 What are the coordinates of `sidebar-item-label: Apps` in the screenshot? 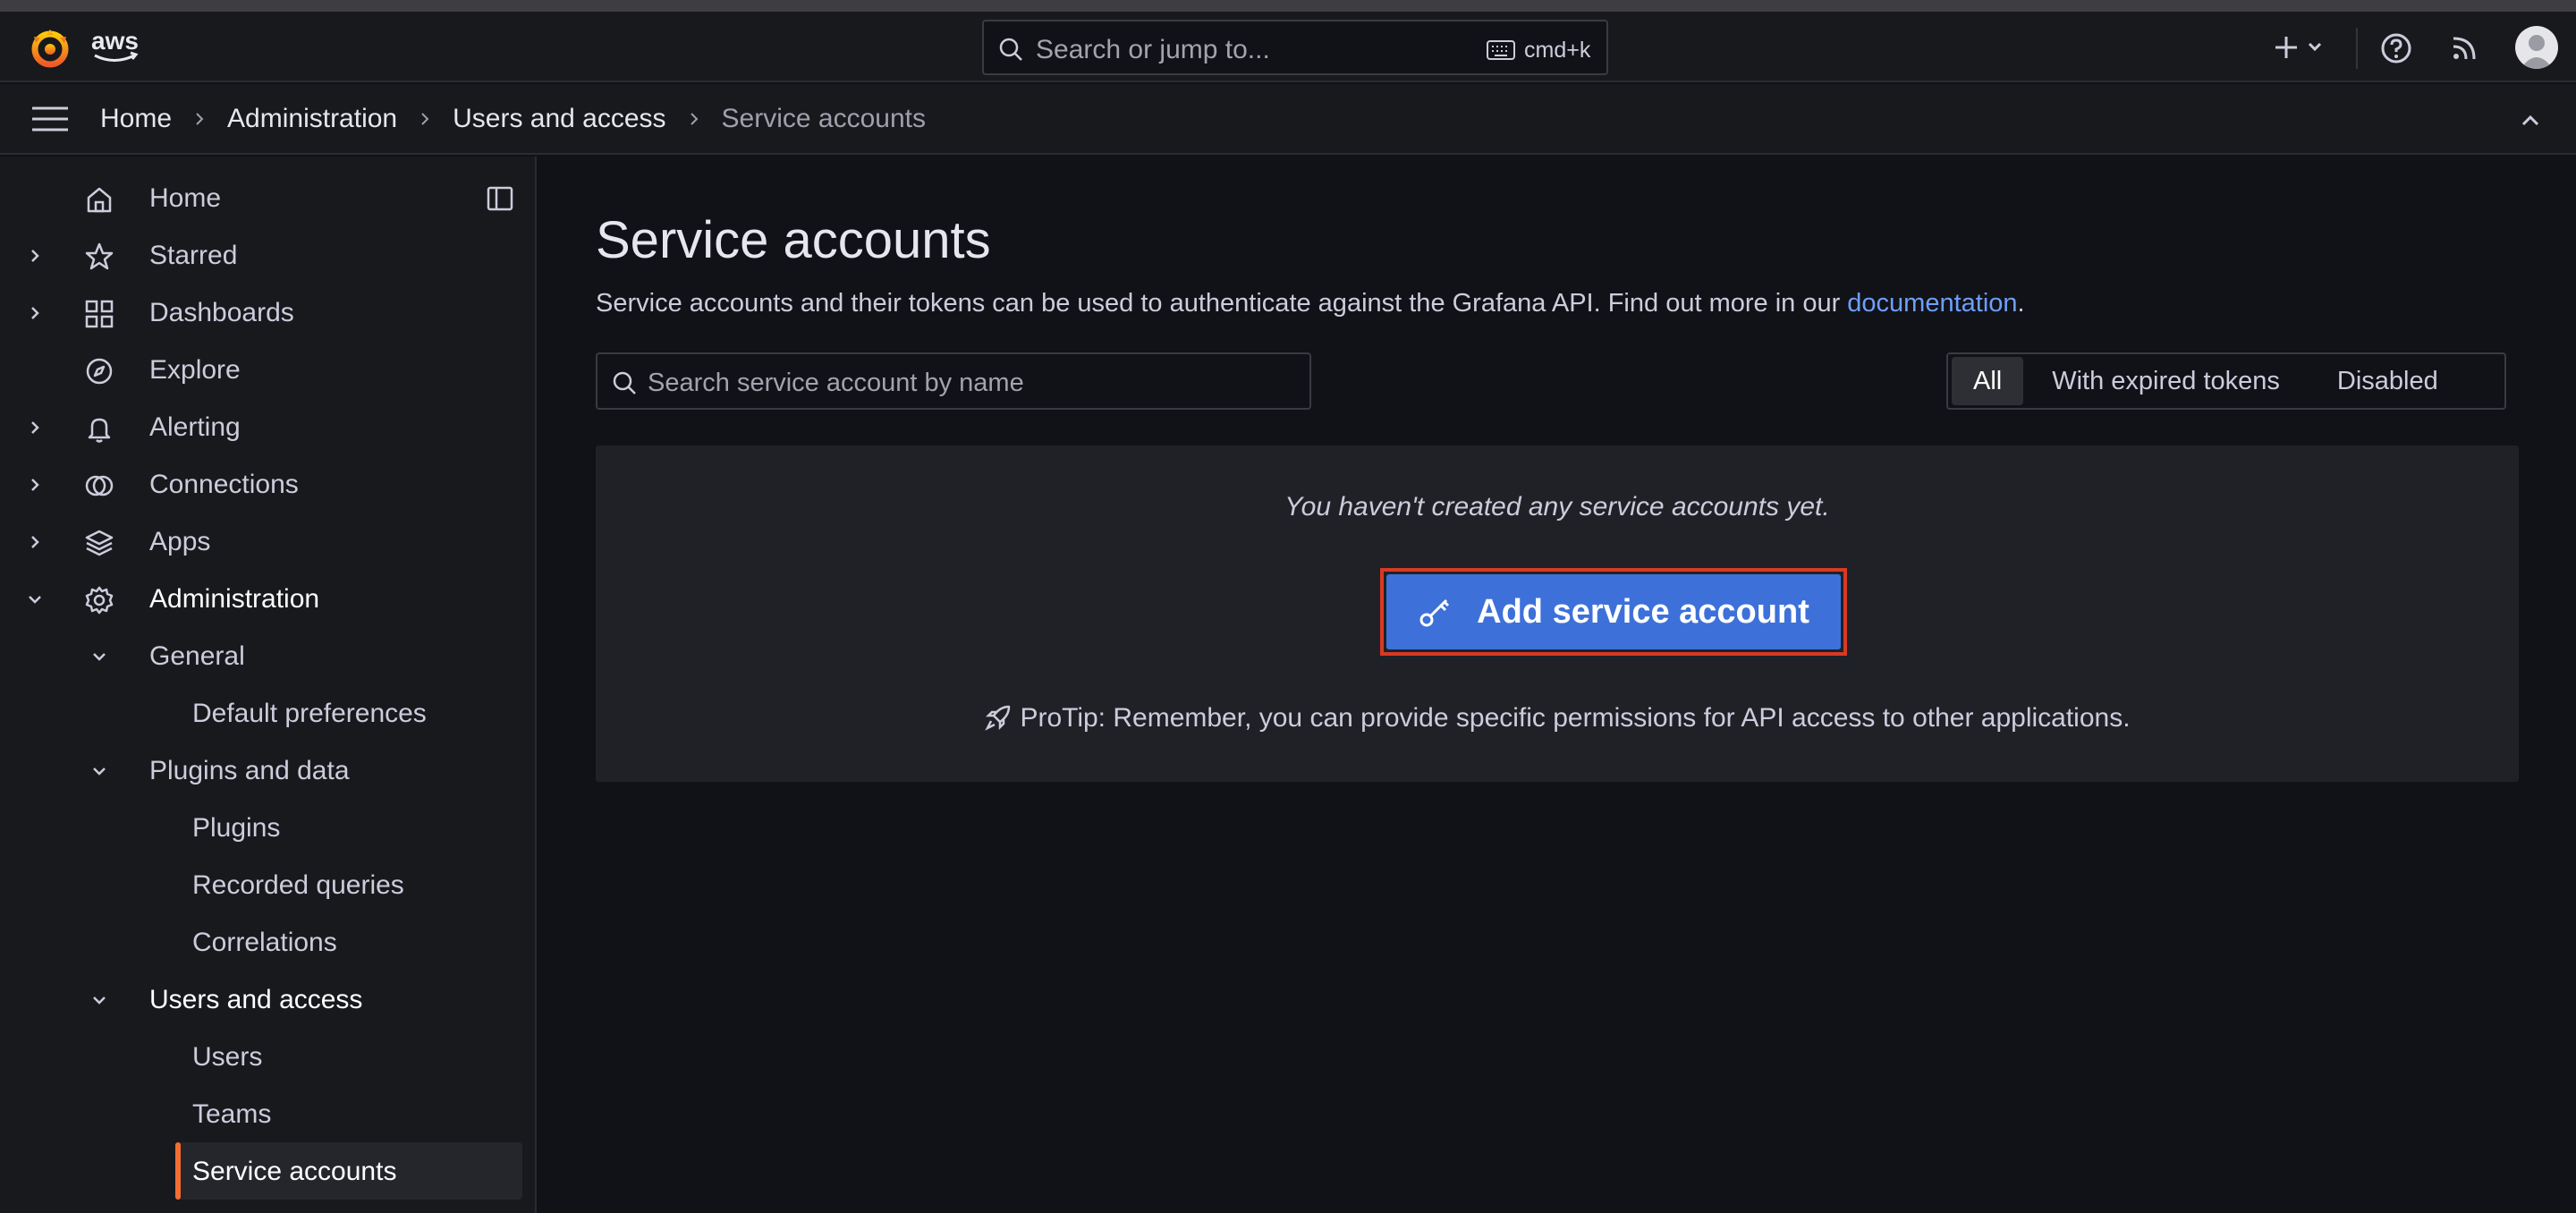 It's located at (180, 541).